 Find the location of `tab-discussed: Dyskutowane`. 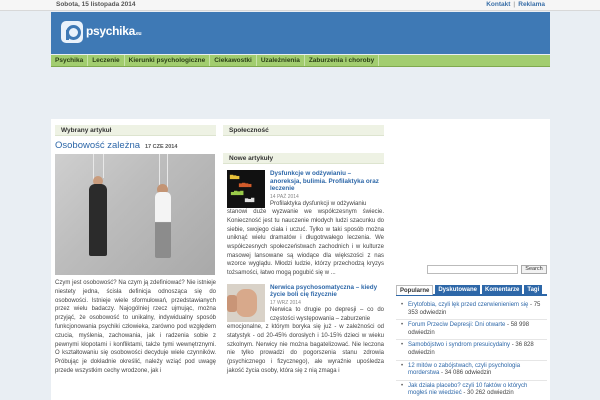

tab-discussed: Dyskutowane is located at coordinates (458, 290).